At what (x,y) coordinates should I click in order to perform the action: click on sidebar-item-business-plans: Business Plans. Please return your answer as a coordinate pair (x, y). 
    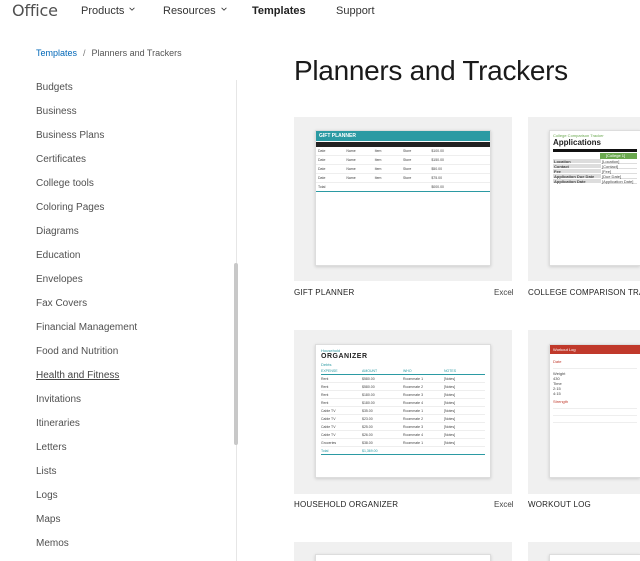
    Looking at the image, I should click on (70, 135).